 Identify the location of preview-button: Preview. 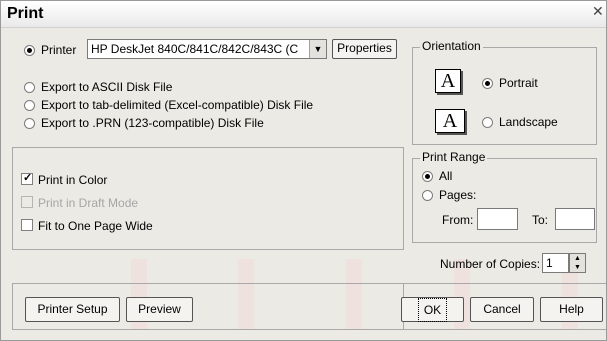
(159, 309).